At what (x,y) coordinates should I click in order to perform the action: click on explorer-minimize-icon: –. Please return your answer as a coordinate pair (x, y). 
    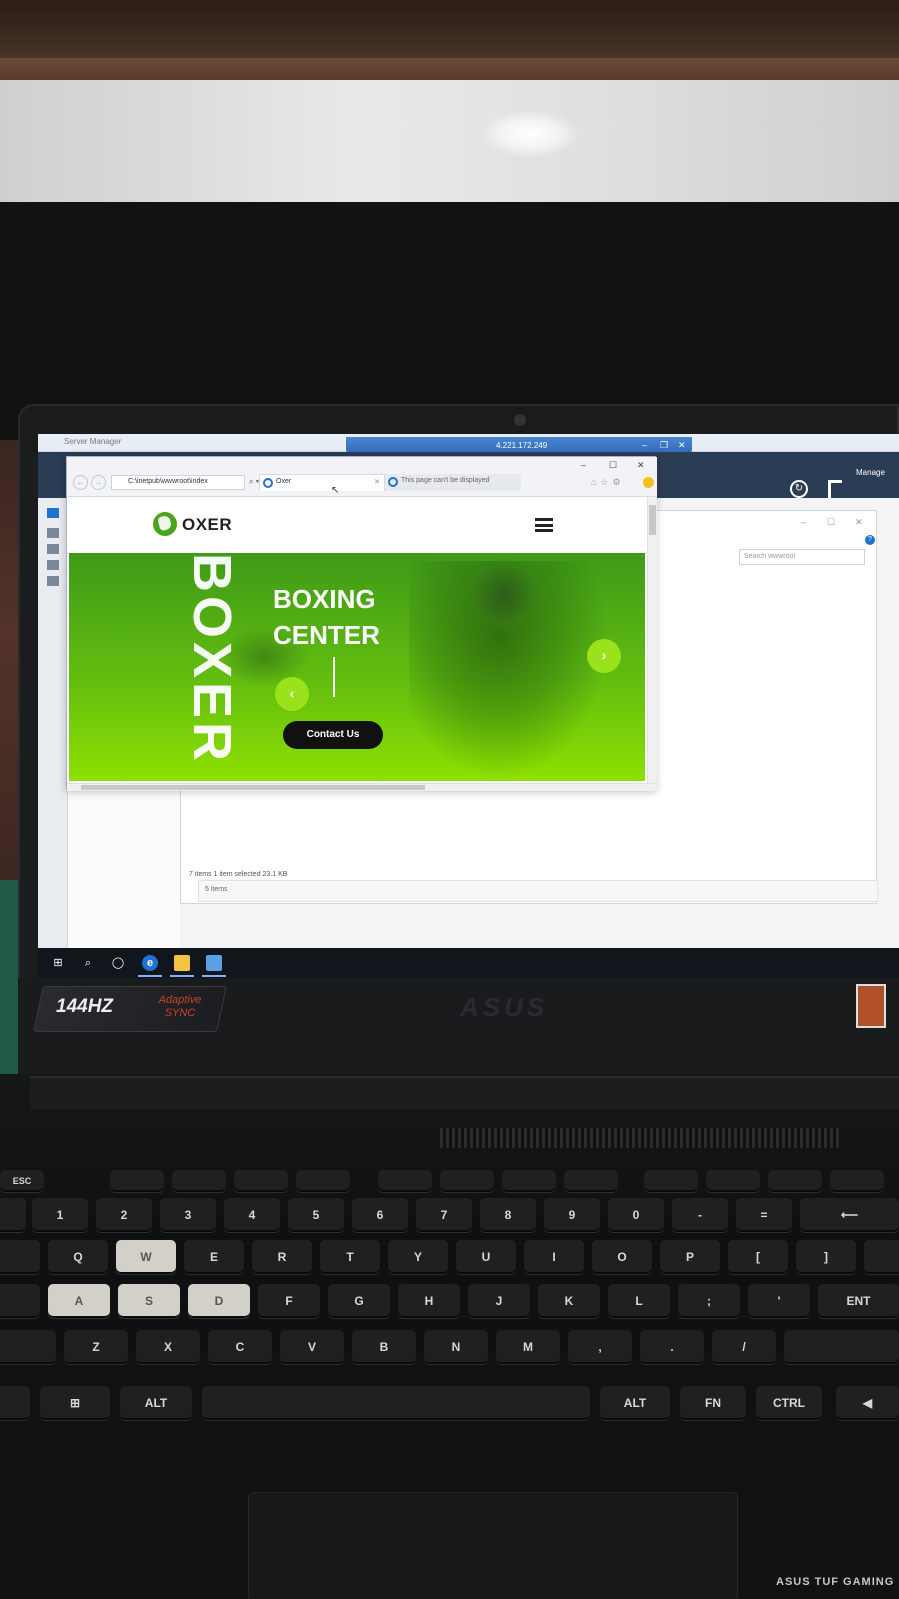
    Looking at the image, I should click on (803, 522).